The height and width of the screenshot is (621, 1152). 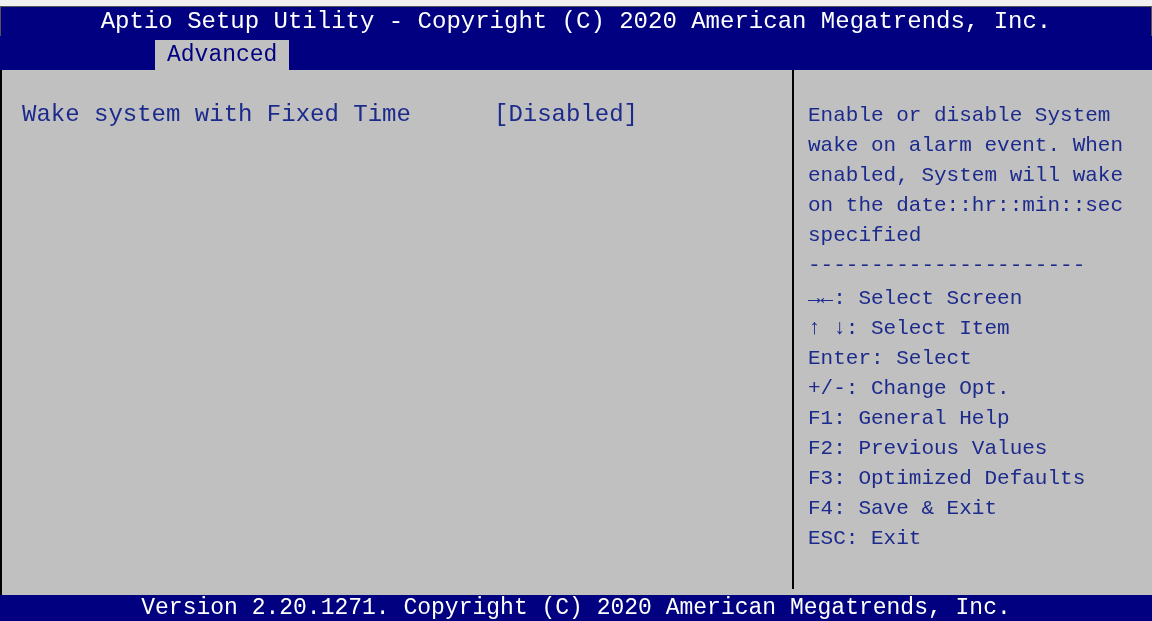 I want to click on help-text: Enable or disable System wake on alarm event. When enabled, System will wake on the date::hr::min::sec specified, so click(x=966, y=176).